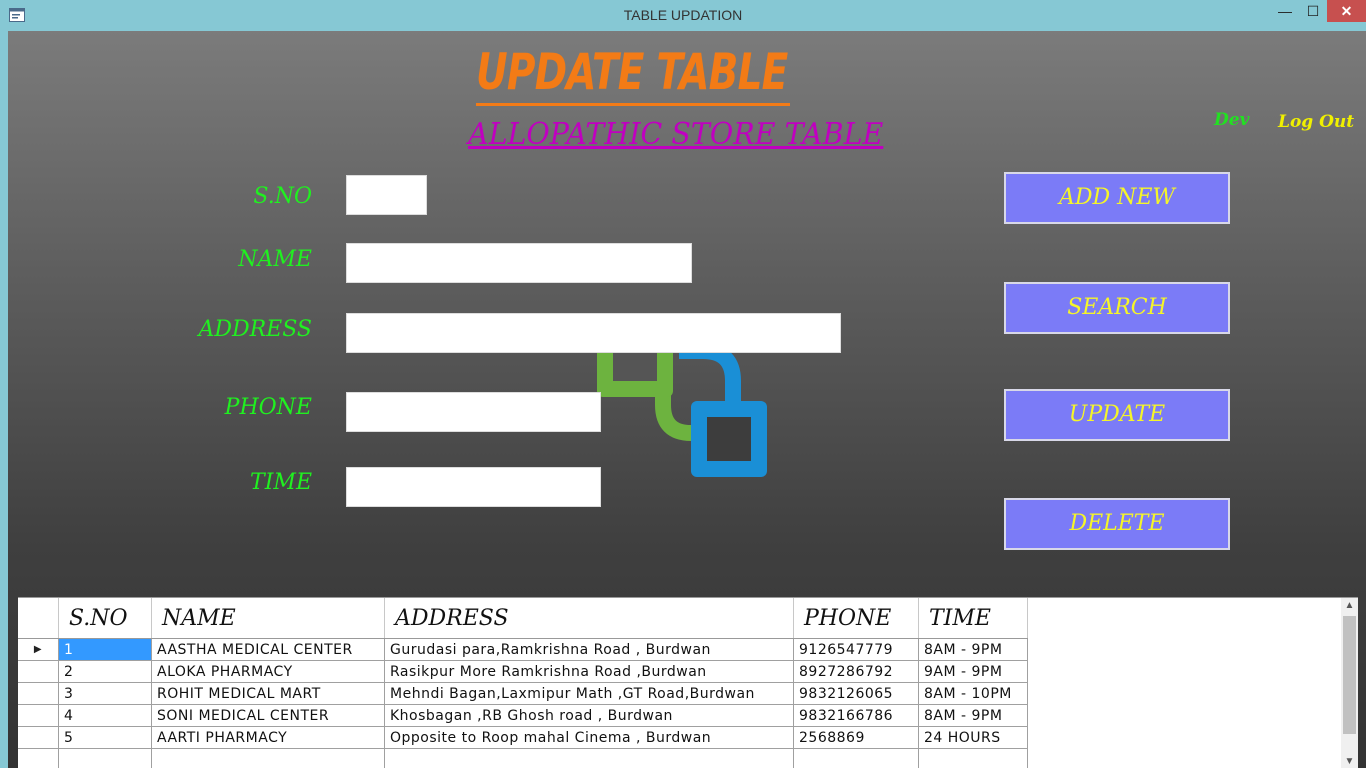 The height and width of the screenshot is (768, 1366). I want to click on window-title: TABLE UPDATION, so click(683, 15).